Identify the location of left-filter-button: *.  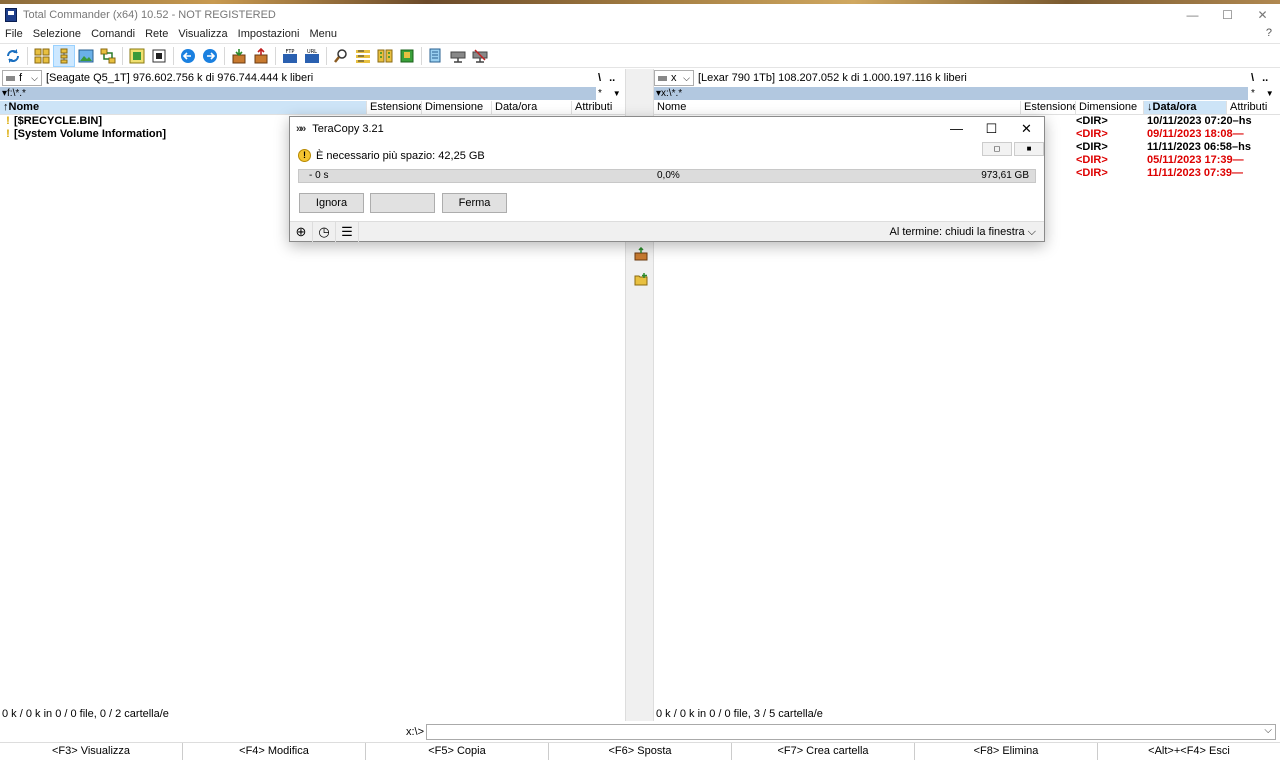
(600, 93).